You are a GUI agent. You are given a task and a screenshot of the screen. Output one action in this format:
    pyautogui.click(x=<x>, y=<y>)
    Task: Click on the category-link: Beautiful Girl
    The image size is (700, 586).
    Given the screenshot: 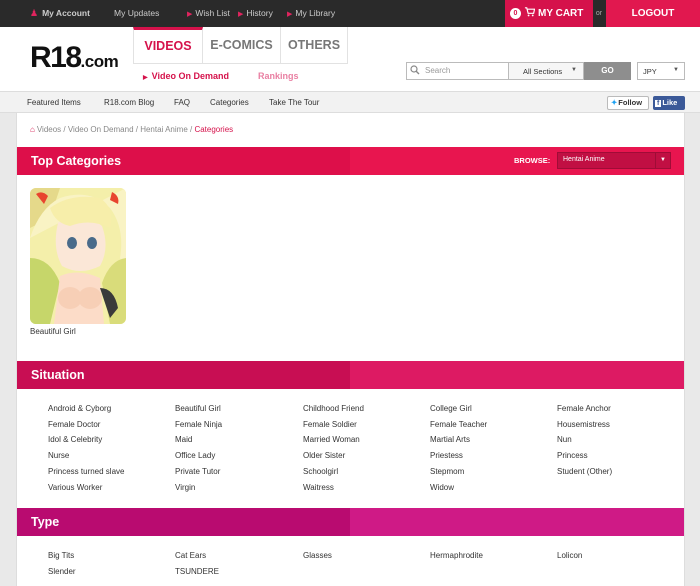 What is the action you would take?
    pyautogui.click(x=198, y=409)
    